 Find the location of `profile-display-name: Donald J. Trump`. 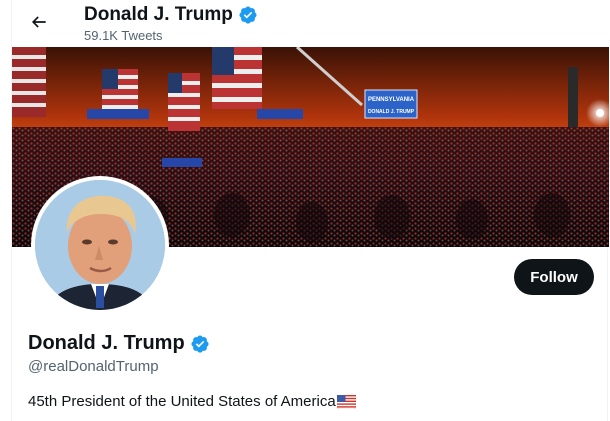

profile-display-name: Donald J. Trump is located at coordinates (119, 343).